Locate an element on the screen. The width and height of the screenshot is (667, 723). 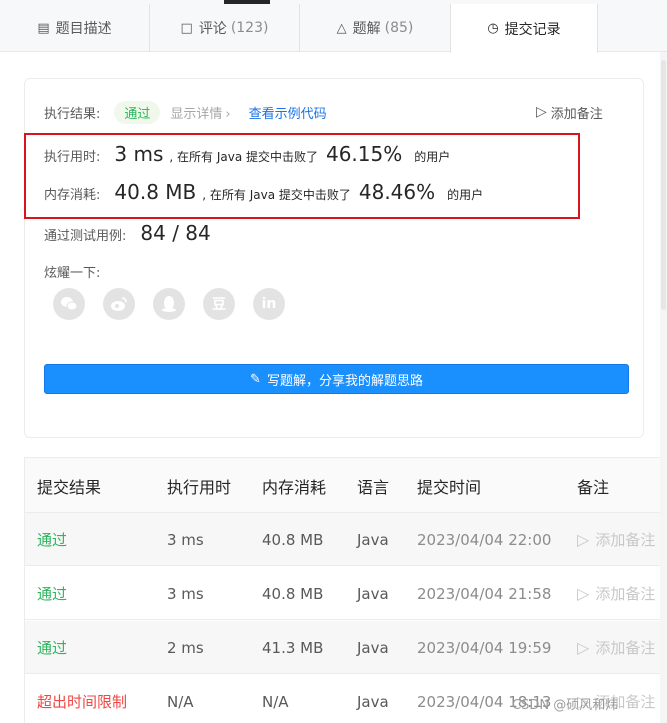
memory-beat-text: , 在所有 Java 提交中击败了 is located at coordinates (276, 195).